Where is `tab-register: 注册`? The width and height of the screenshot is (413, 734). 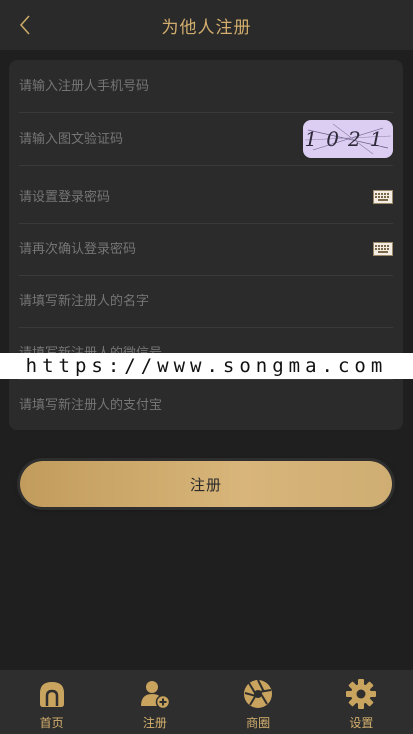 tab-register: 注册 is located at coordinates (154, 702).